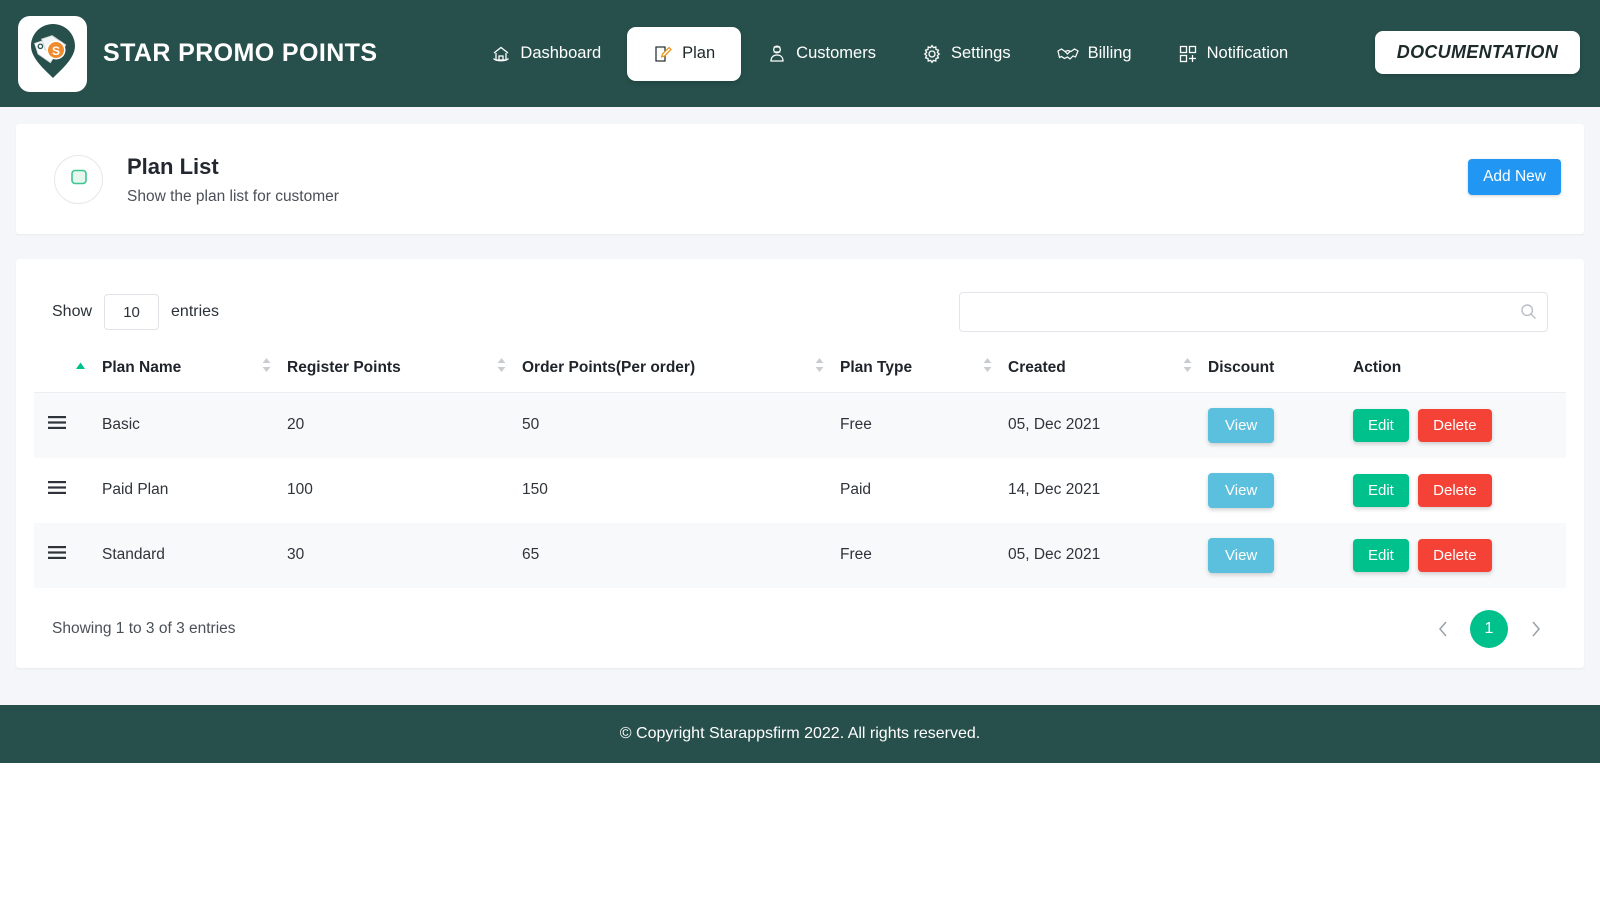 The width and height of the screenshot is (1600, 900). Describe the element at coordinates (132, 312) in the screenshot. I see `entries-per-page-input` at that location.